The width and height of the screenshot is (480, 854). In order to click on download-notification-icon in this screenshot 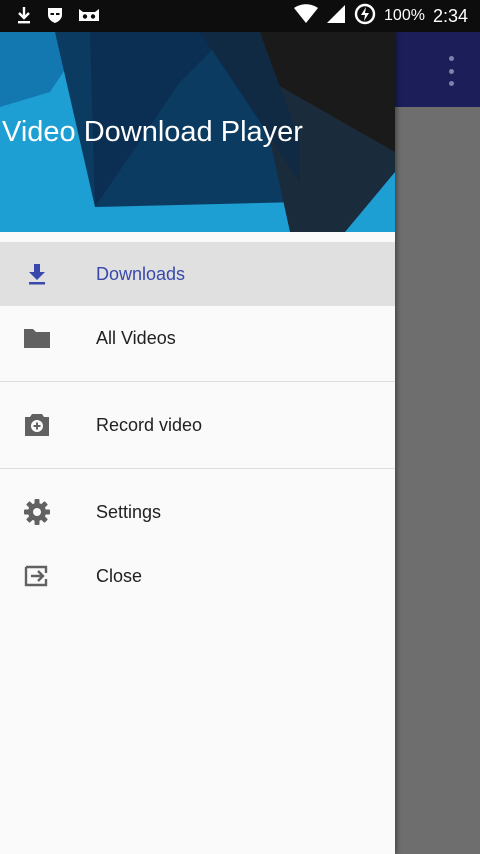, I will do `click(24, 17)`.